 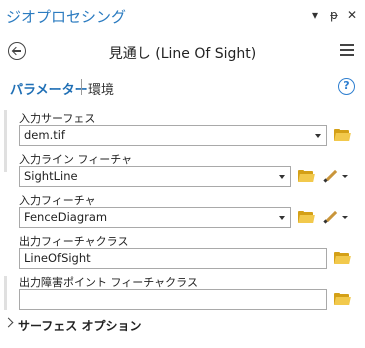 I want to click on surface-dropdown: dem.tif, so click(x=173, y=135).